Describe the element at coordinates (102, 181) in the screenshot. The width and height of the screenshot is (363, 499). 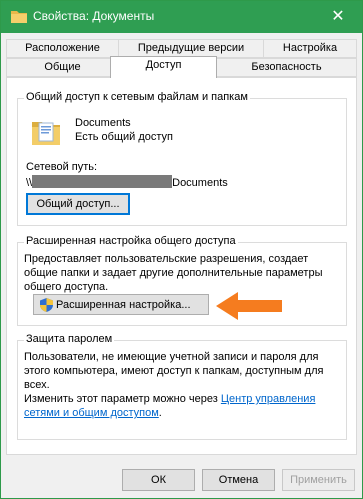
I see `redacted-host` at that location.